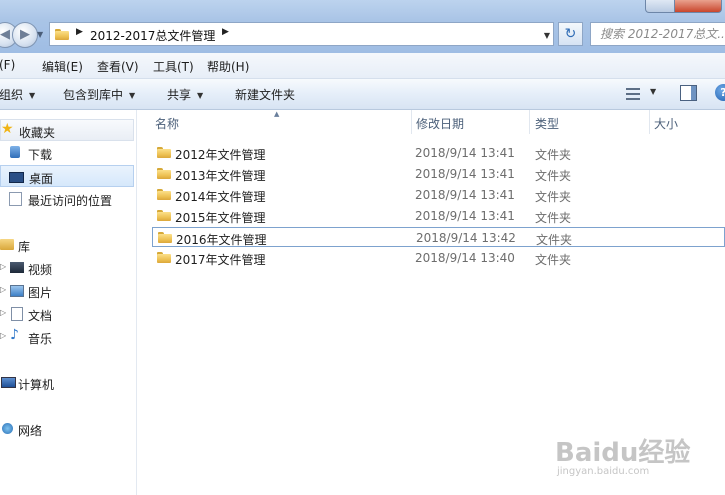 This screenshot has height=495, width=725. Describe the element at coordinates (220, 155) in the screenshot. I see `file-name: 2012年文件管理` at that location.